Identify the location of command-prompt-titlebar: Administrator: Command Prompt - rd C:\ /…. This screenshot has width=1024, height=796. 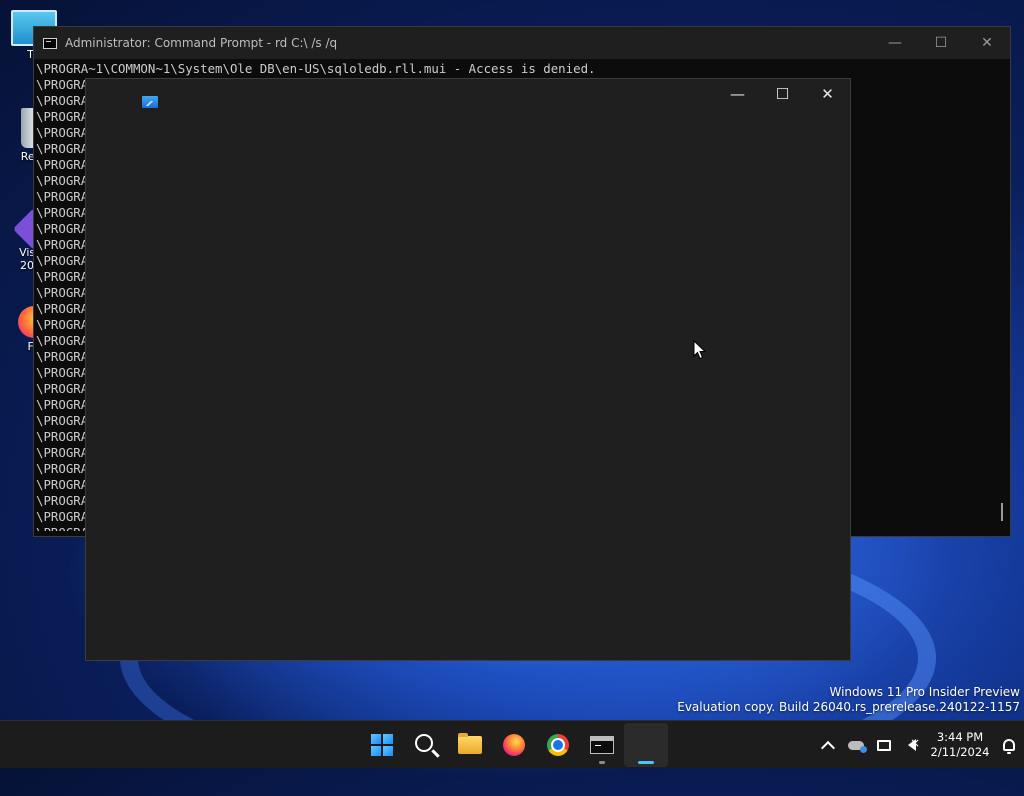
(522, 43).